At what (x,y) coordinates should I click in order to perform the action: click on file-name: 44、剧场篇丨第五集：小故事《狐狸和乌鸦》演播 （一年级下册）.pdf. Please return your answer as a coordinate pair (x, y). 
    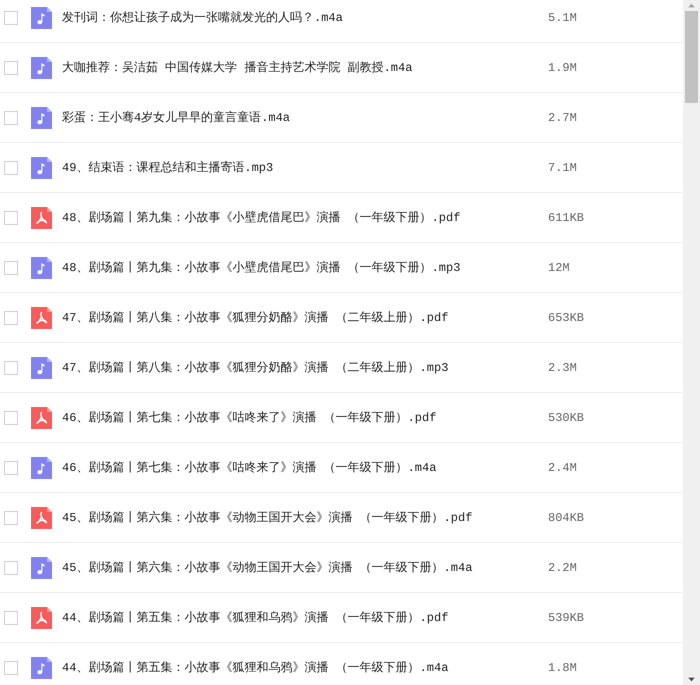
    Looking at the image, I should click on (305, 617).